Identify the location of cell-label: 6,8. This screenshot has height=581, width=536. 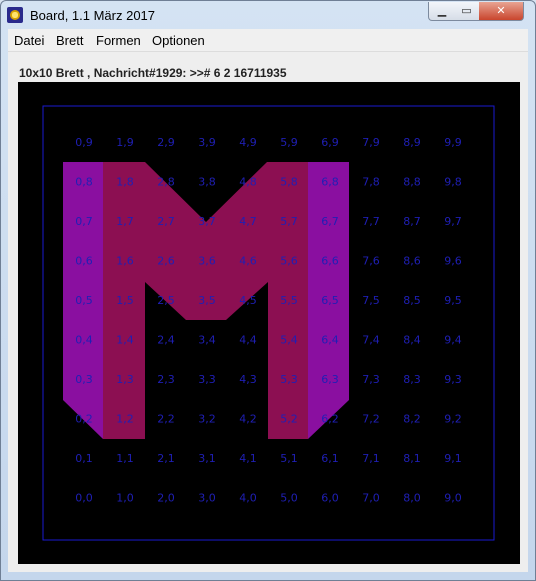
(330, 182).